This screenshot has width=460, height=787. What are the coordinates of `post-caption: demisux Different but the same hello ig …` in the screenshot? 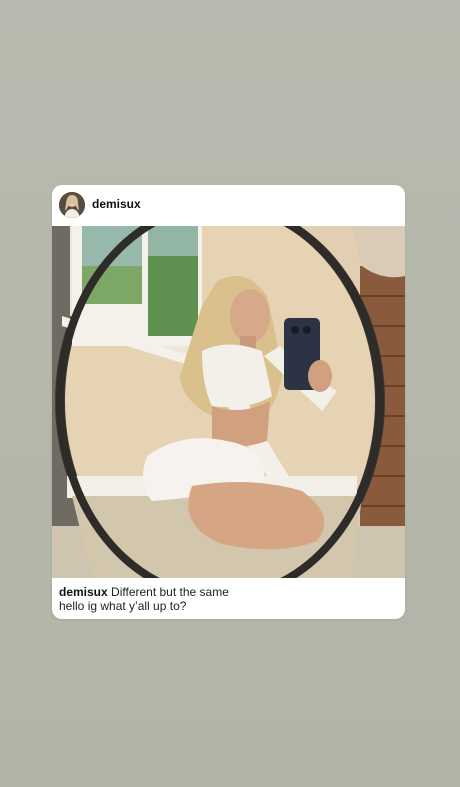 It's located at (229, 599).